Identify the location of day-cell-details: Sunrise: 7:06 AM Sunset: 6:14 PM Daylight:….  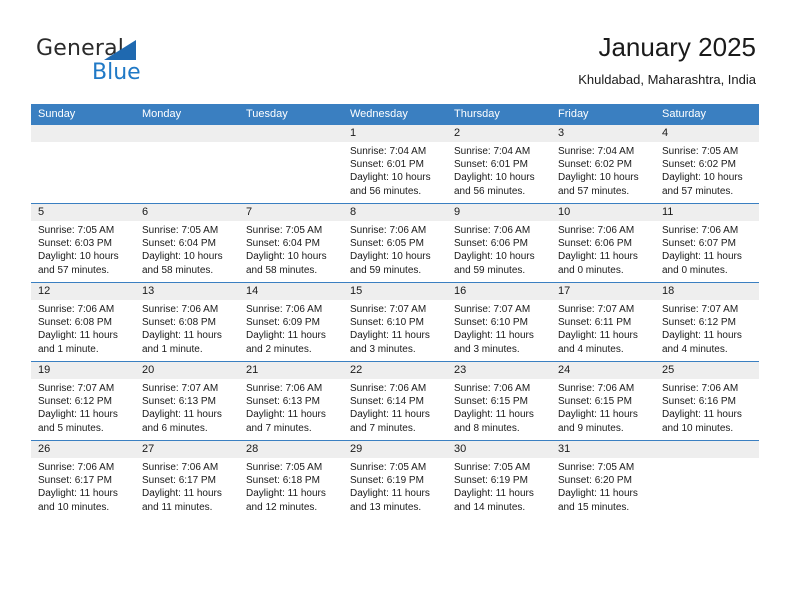
(395, 407).